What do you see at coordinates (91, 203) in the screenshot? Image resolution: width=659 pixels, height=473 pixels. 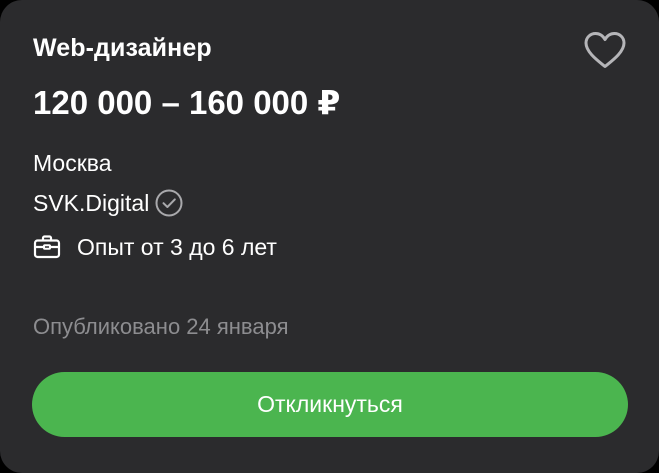 I see `company-name: SVK.Digital` at bounding box center [91, 203].